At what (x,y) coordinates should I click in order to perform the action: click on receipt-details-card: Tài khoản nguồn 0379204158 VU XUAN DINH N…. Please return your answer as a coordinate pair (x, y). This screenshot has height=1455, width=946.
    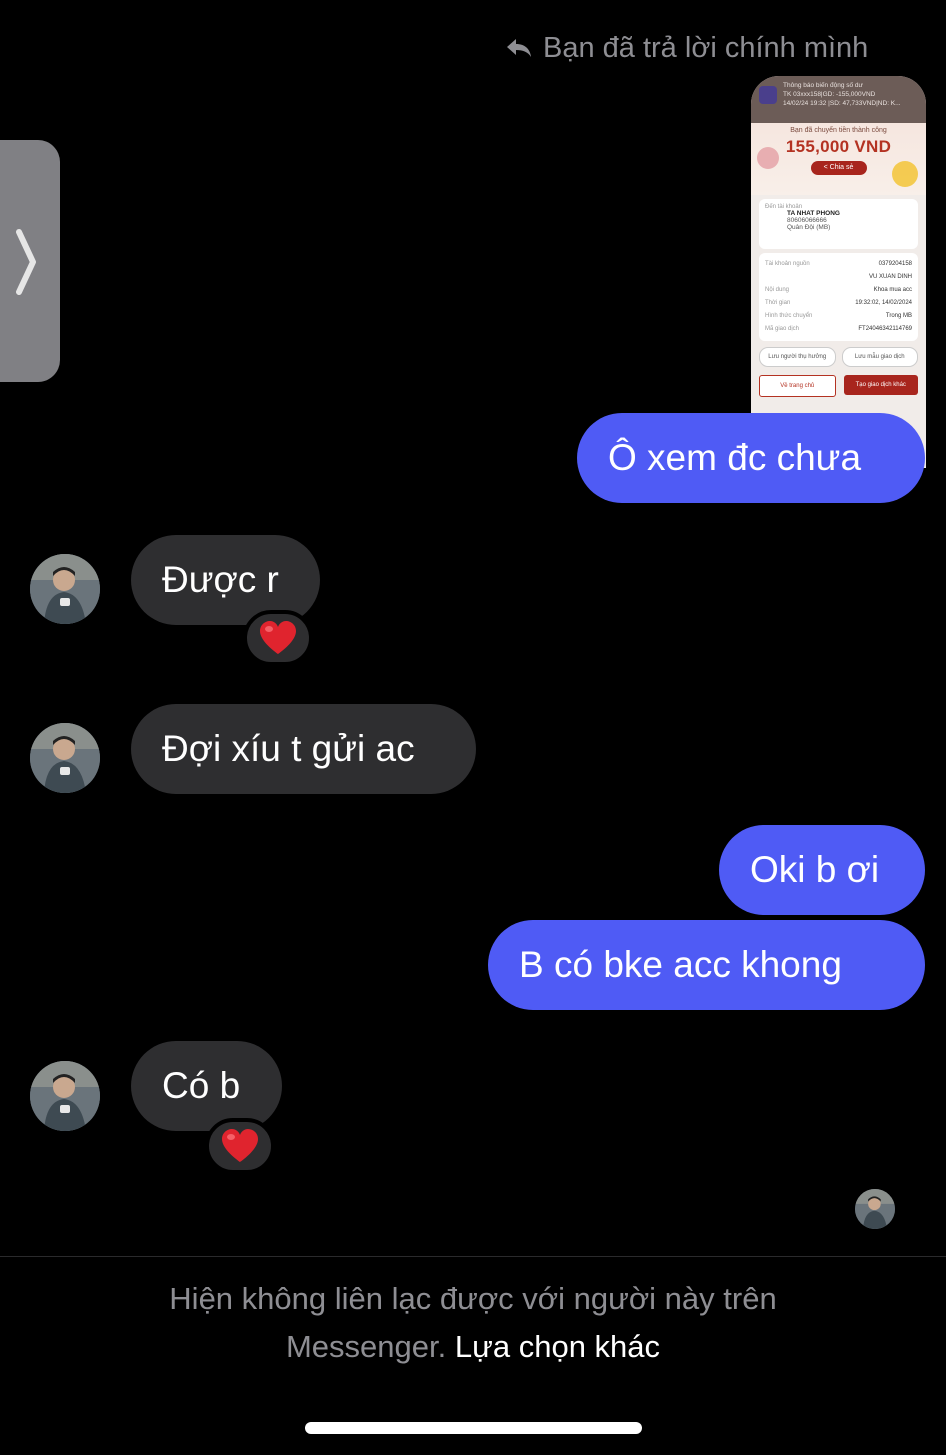
    Looking at the image, I should click on (838, 297).